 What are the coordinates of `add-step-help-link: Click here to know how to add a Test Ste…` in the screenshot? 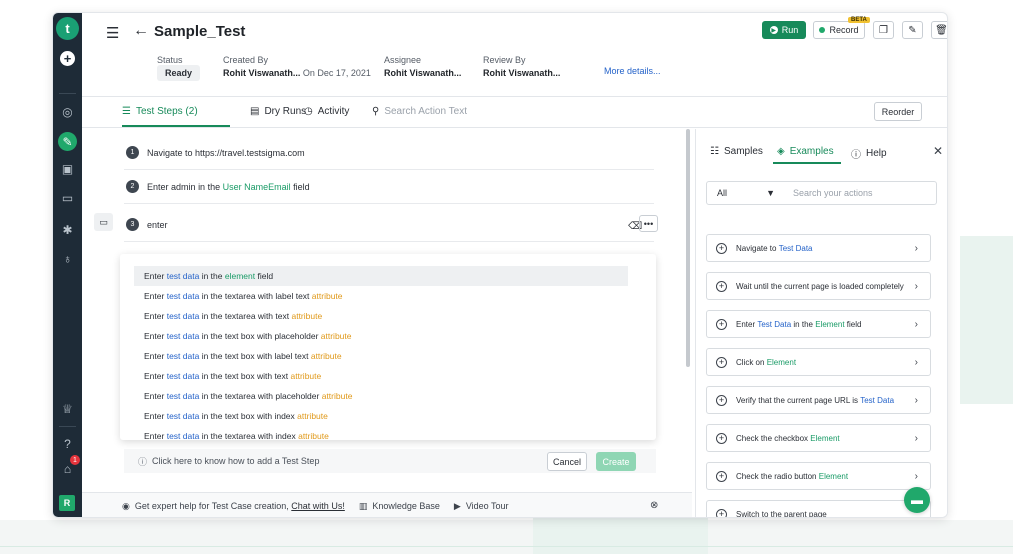 It's located at (235, 461).